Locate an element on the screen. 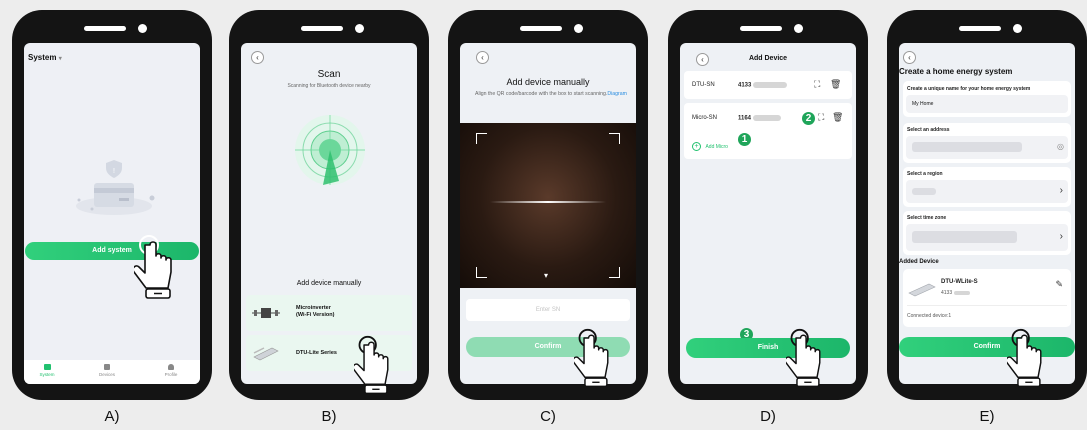  dtu-sn-value: 4133 is located at coordinates (763, 85).